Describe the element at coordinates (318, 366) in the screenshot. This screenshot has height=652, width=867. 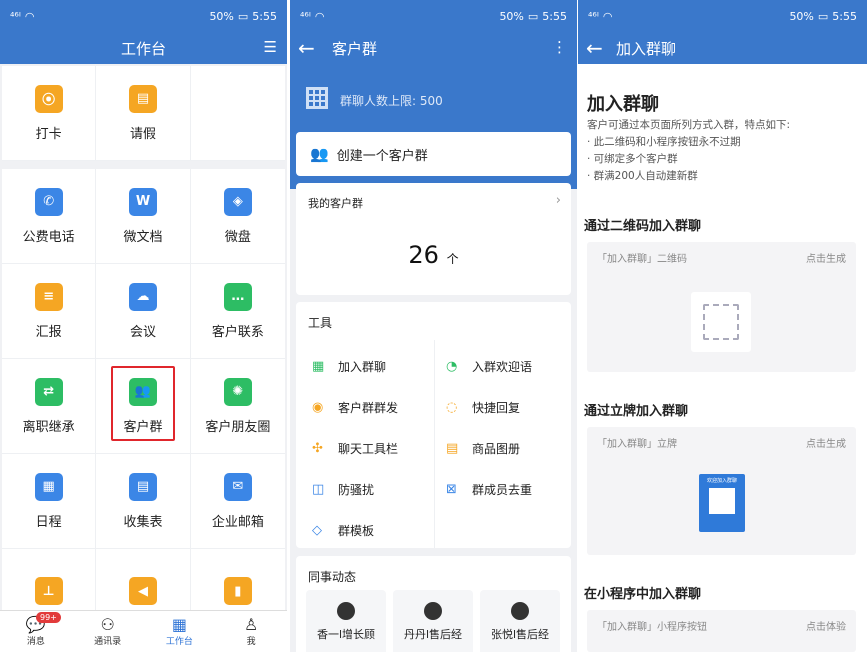
I see `qr-icon: ▦` at that location.